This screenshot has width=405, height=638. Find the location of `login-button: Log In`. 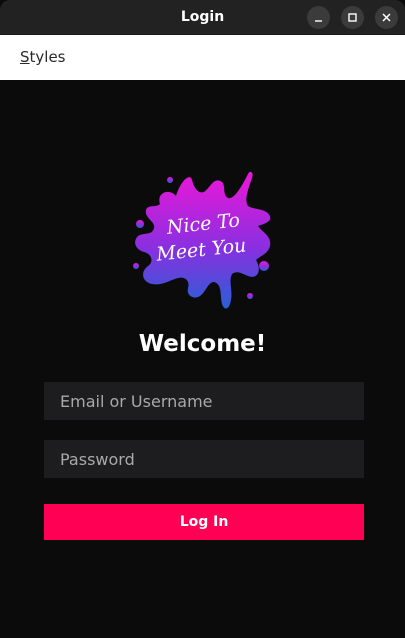

login-button: Log In is located at coordinates (204, 522).